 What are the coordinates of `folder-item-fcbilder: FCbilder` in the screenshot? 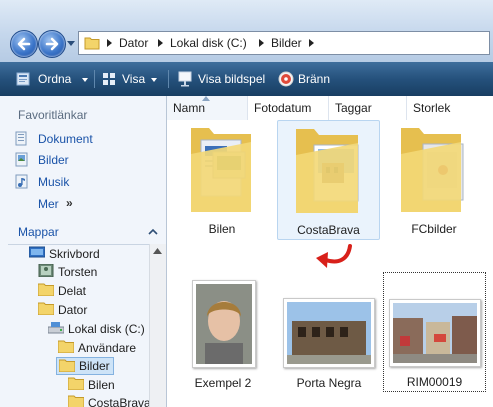 It's located at (434, 181).